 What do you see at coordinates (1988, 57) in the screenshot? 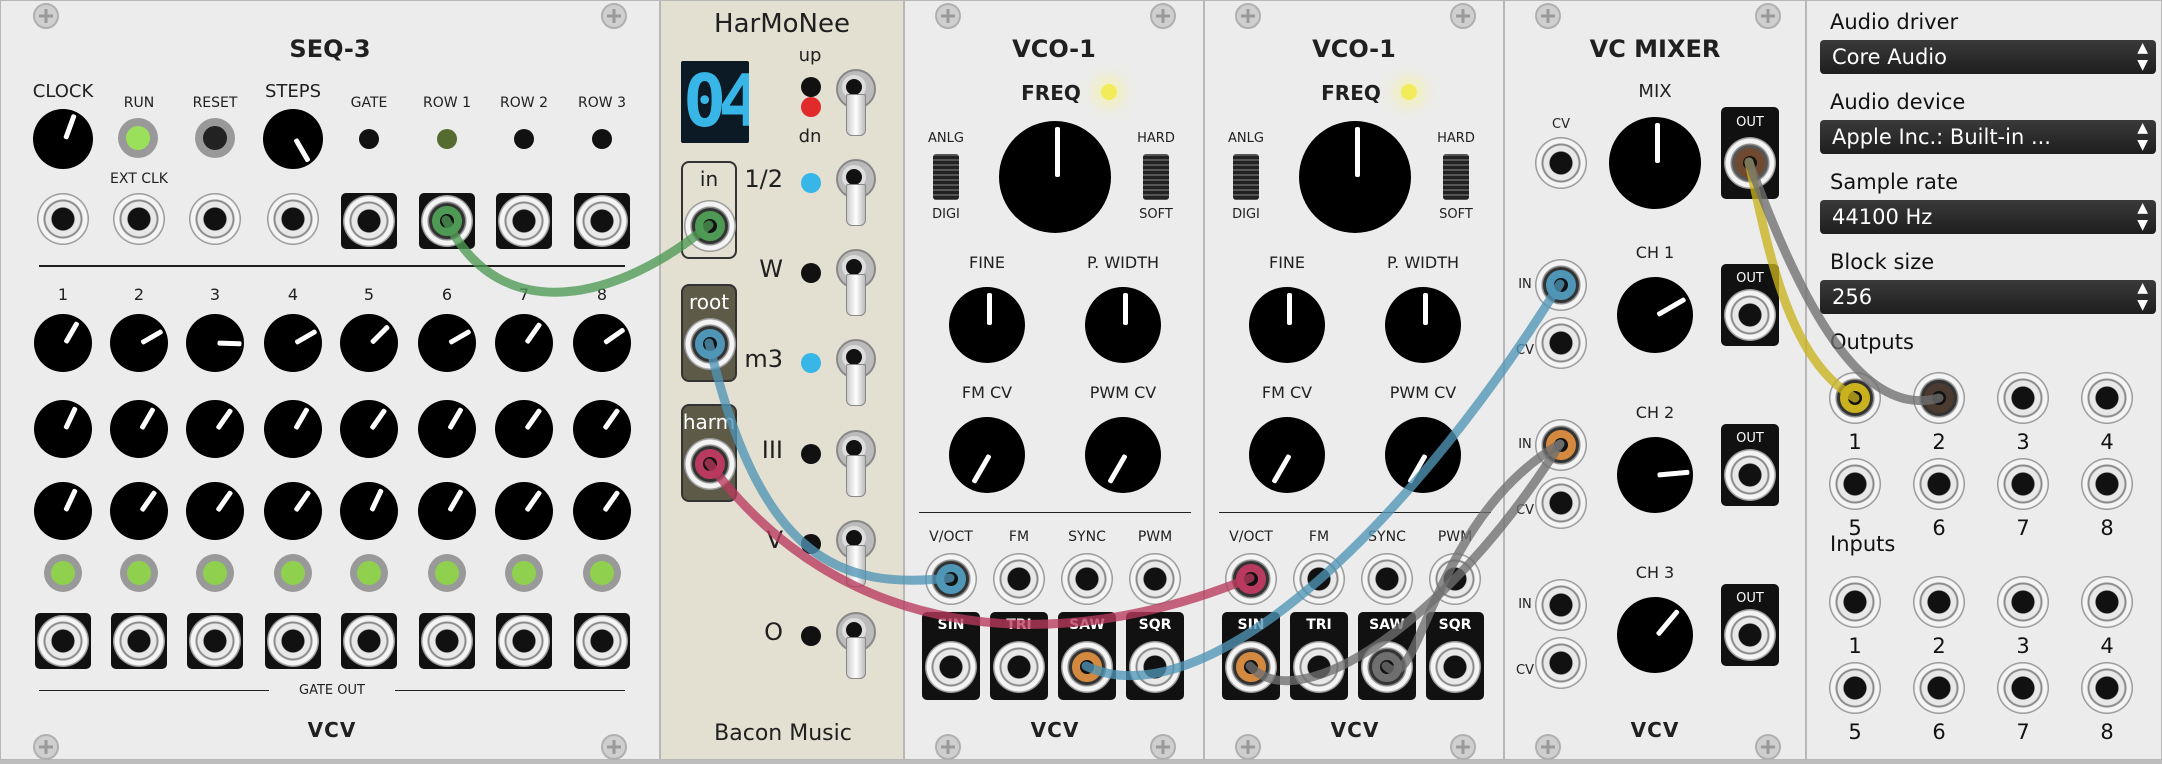
I see `driver-select: Core Audio ▲ ▼` at bounding box center [1988, 57].